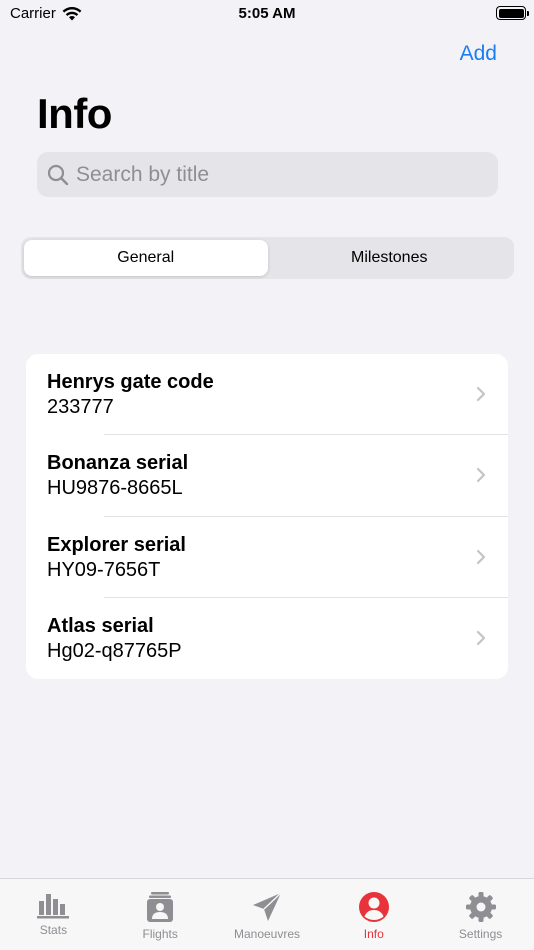  What do you see at coordinates (146, 258) in the screenshot?
I see `segment-general: General` at bounding box center [146, 258].